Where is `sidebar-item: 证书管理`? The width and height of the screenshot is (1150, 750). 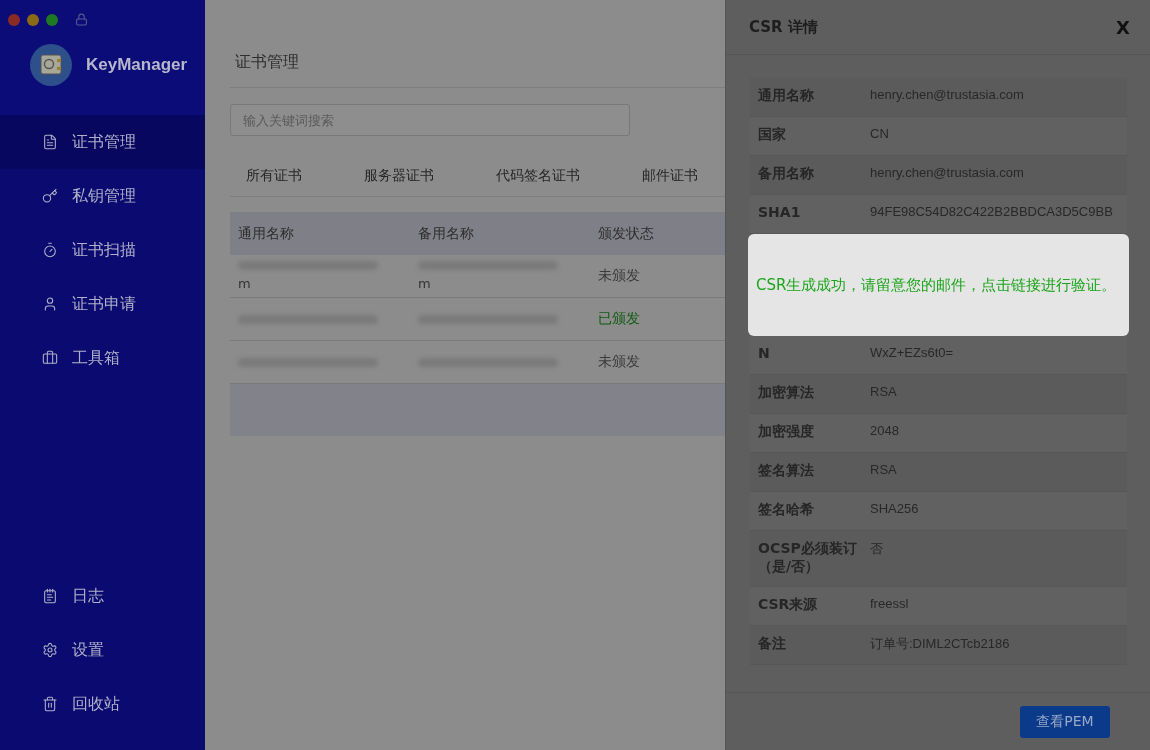
sidebar-item: 证书管理 is located at coordinates (102, 142).